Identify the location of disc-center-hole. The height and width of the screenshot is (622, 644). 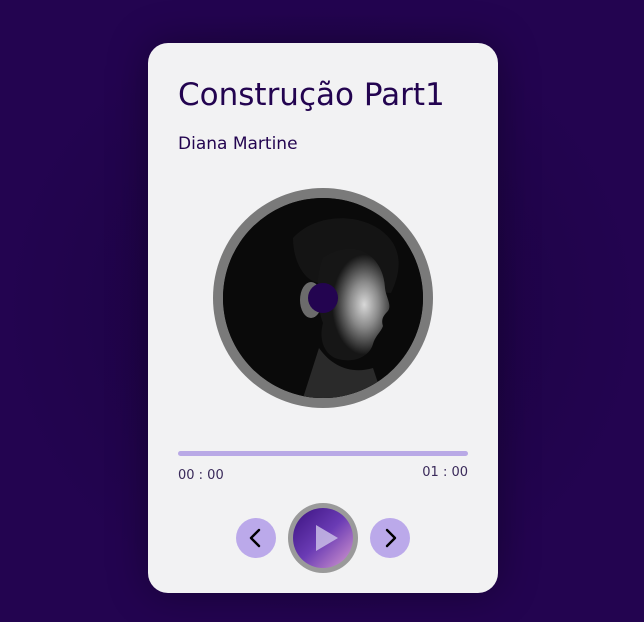
(323, 298).